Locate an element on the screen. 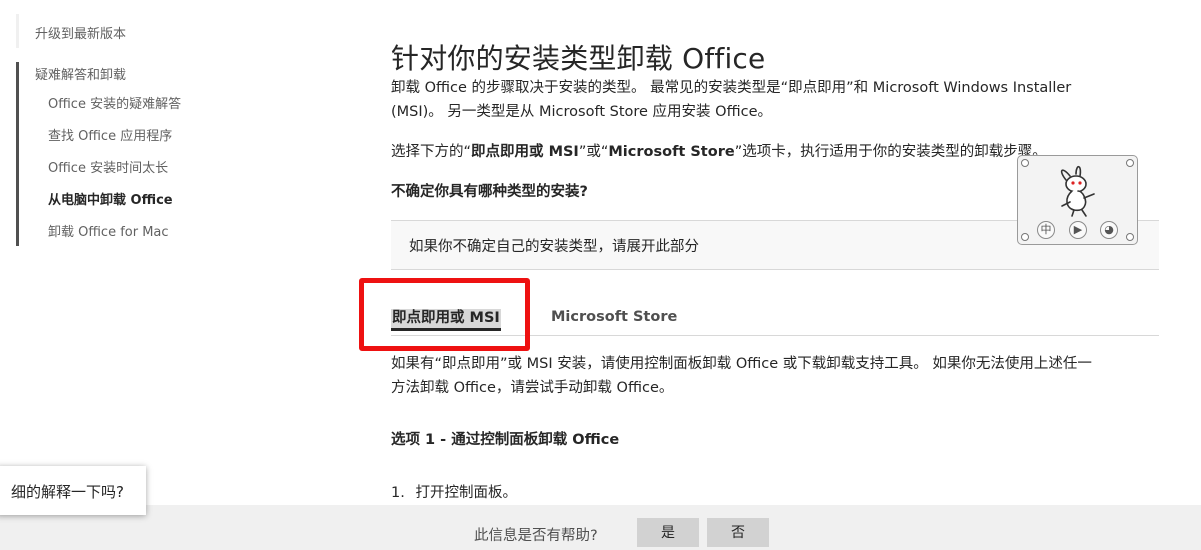  sidebar-item-install-troubleshoot: Office 安装的疑难解答 is located at coordinates (114, 102).